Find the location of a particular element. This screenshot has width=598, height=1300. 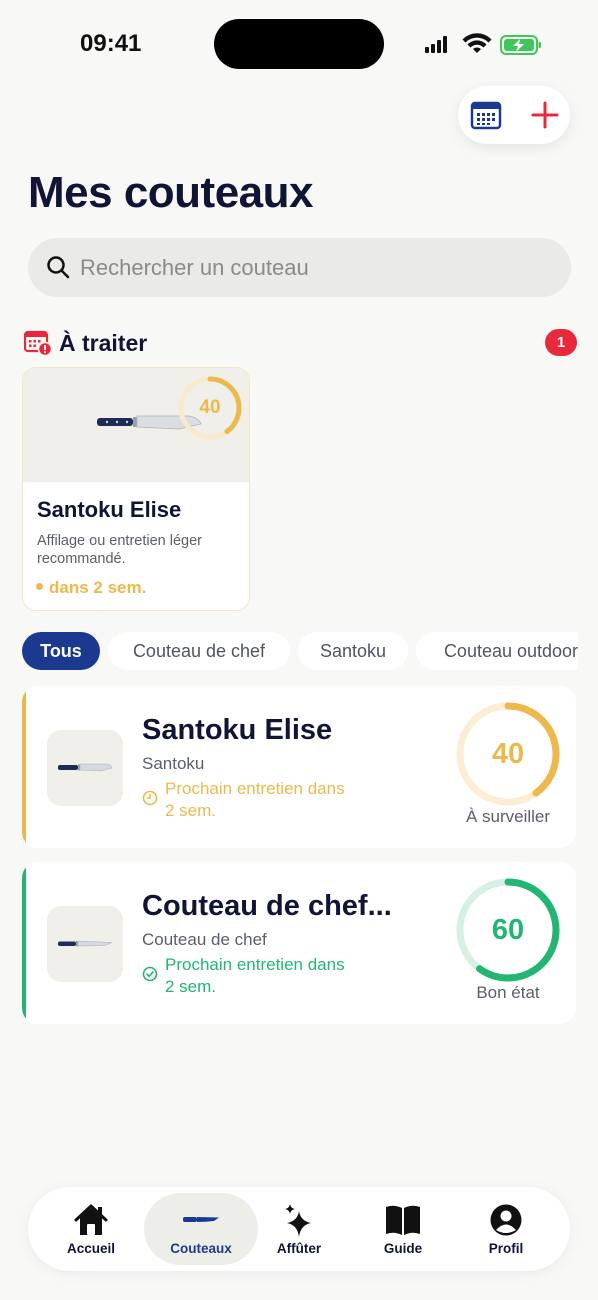

search-icon is located at coordinates (58, 267).